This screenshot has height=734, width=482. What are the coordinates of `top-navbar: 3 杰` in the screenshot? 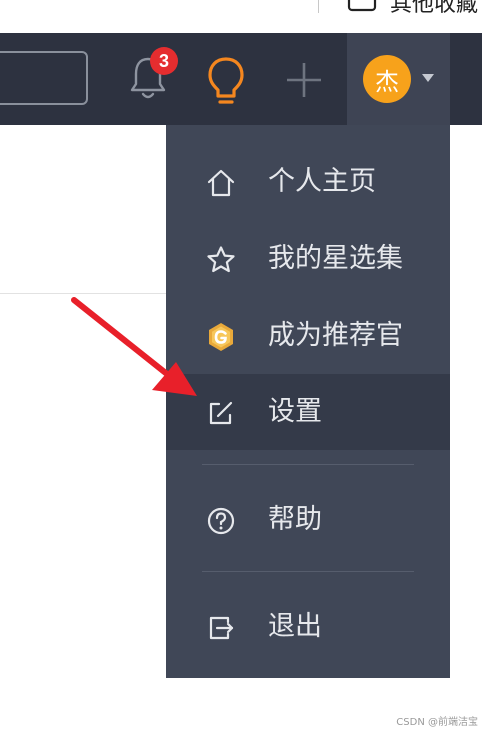 It's located at (241, 79).